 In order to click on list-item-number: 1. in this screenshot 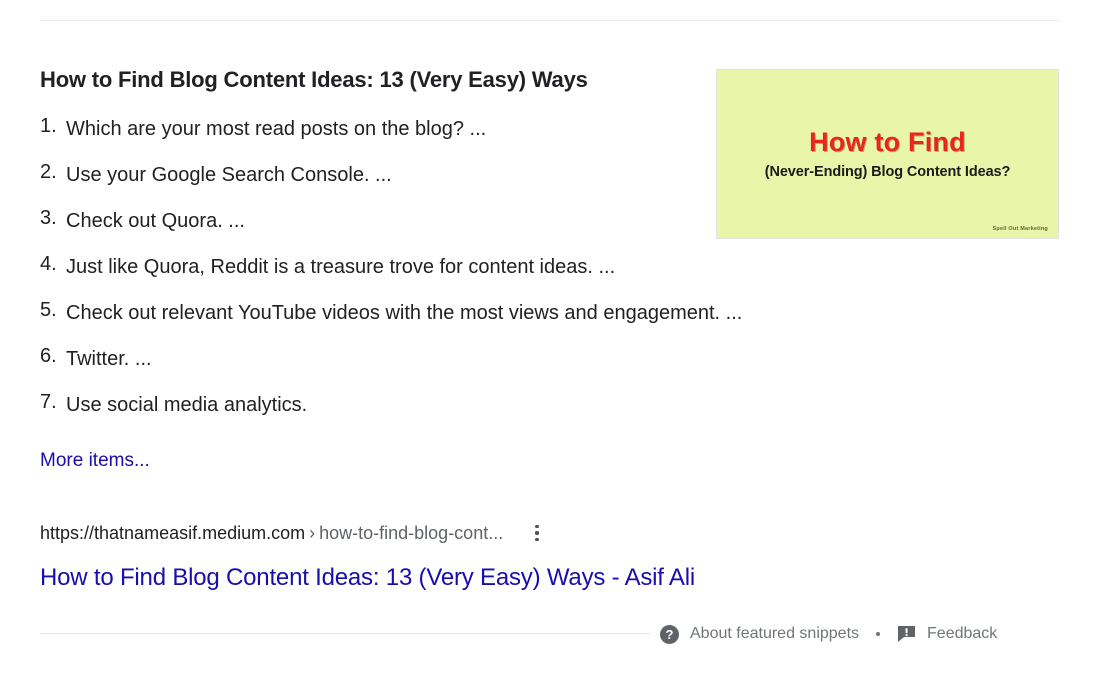, I will do `click(48, 126)`.